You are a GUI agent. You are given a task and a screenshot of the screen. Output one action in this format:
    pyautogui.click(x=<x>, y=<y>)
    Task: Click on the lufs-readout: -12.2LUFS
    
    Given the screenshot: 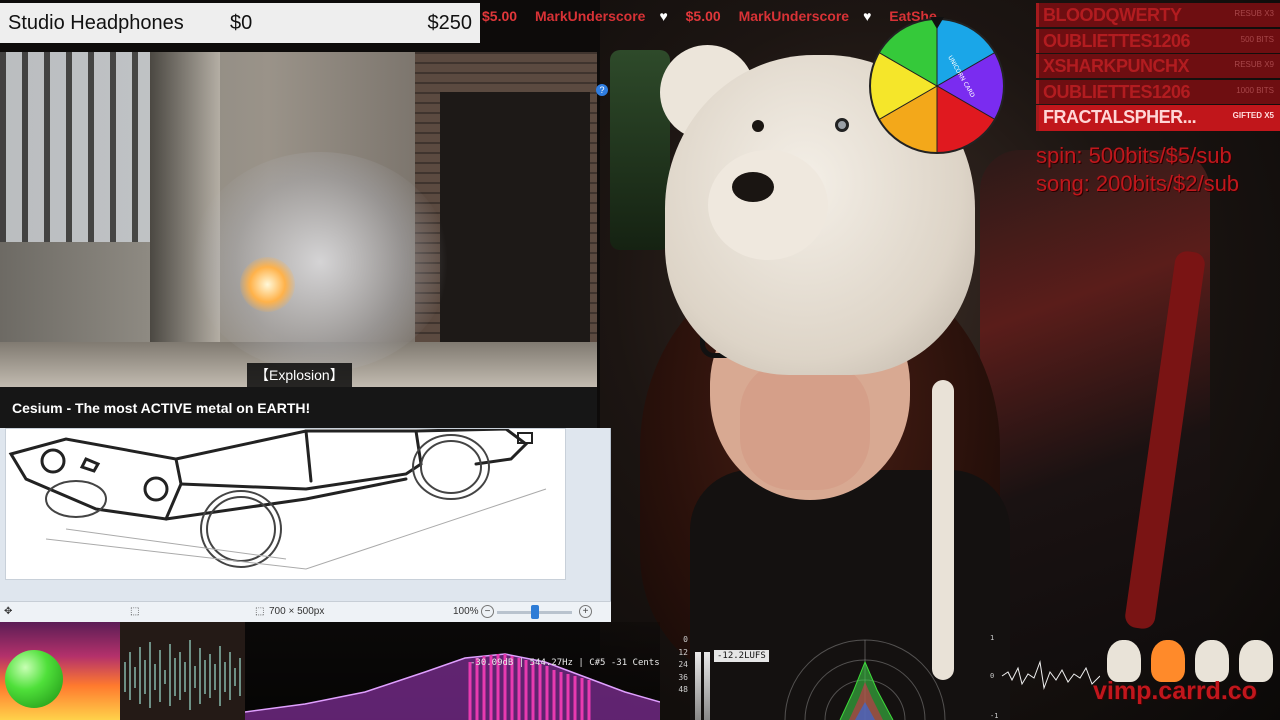 What is the action you would take?
    pyautogui.click(x=741, y=656)
    